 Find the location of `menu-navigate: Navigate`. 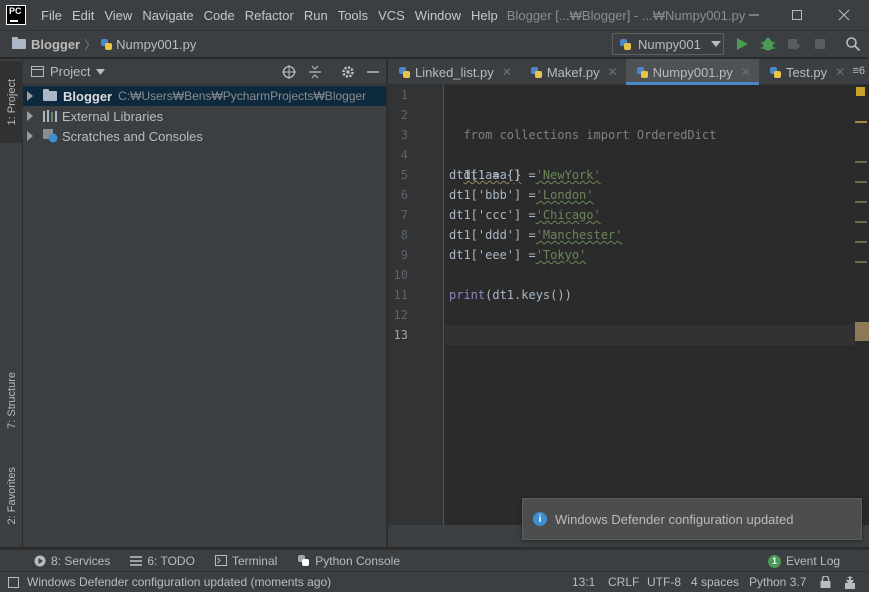

menu-navigate: Navigate is located at coordinates (167, 15).